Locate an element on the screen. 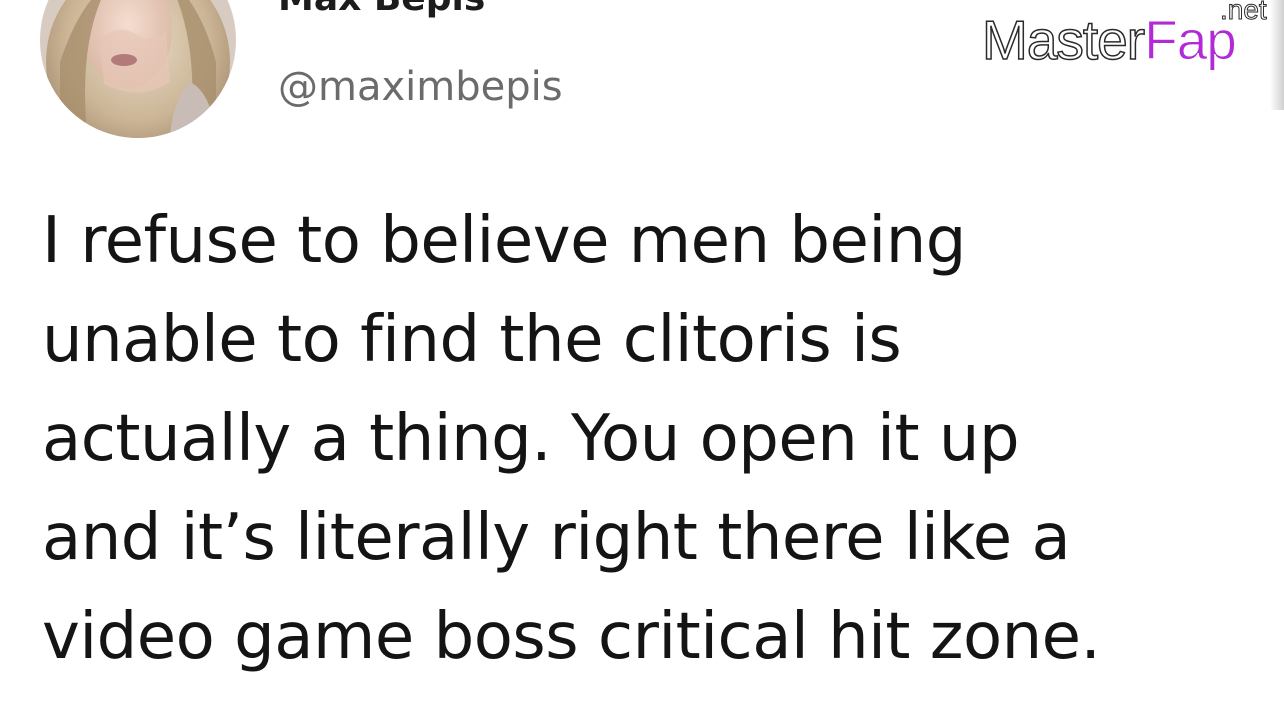  watermark-logo: MasterFap is located at coordinates (1109, 40).